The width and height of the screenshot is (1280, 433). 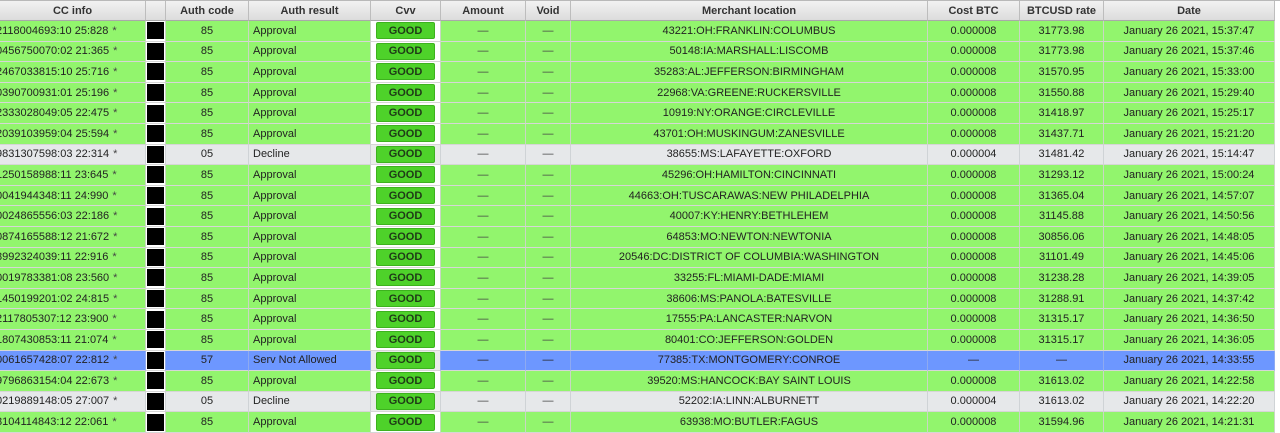 I want to click on btcusd-rate-cell: 31773.98, so click(x=1062, y=52).